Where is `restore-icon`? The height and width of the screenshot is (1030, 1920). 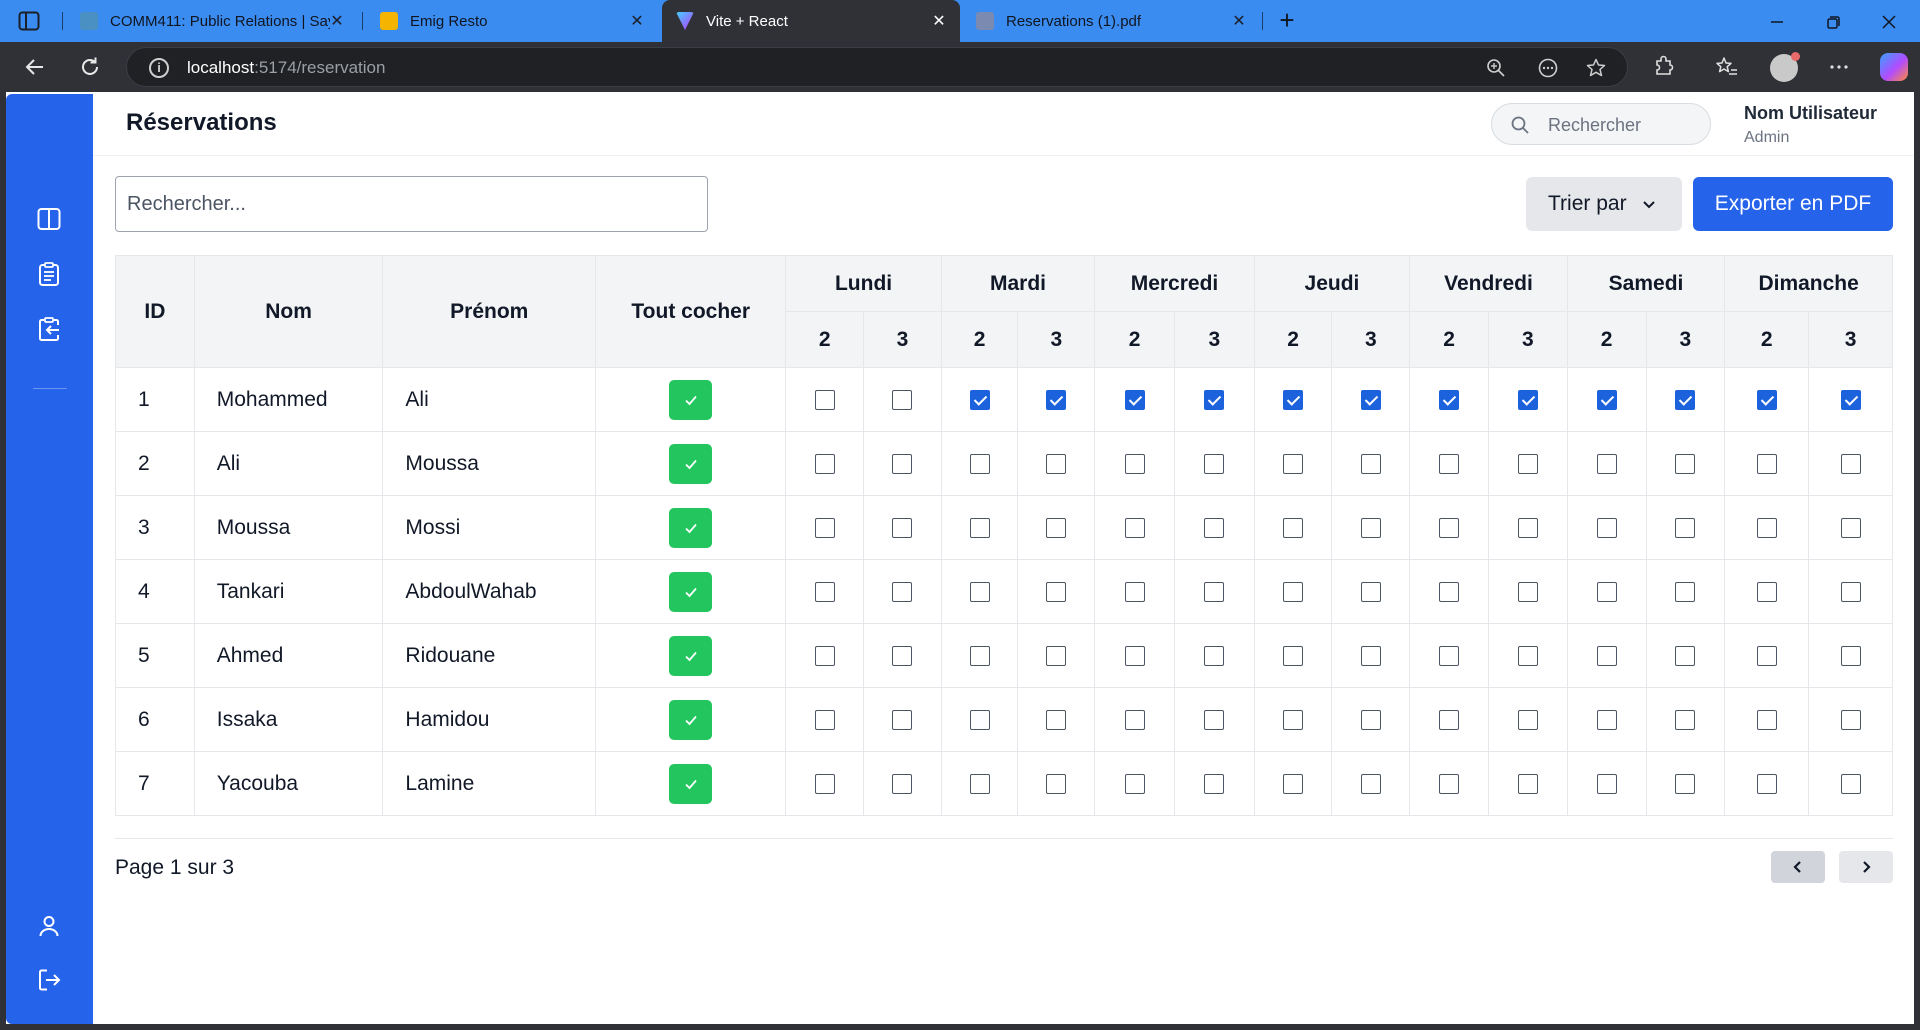 restore-icon is located at coordinates (1833, 22).